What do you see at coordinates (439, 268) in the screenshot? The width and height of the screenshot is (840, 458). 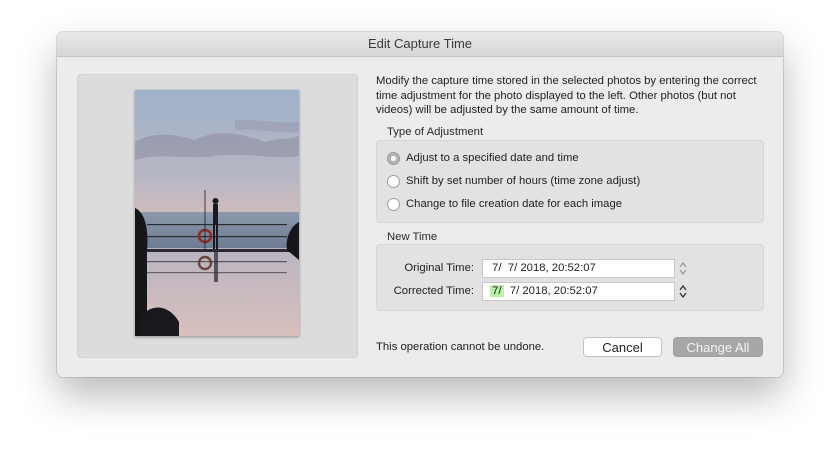 I see `original-time-label: Original Time:` at bounding box center [439, 268].